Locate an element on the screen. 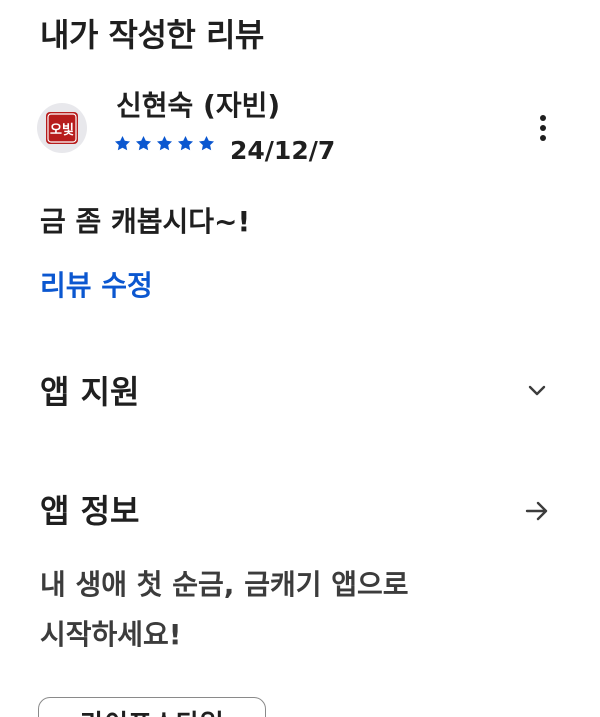 The image size is (600, 717). app-info-description-line: 내 생애 첫 순금, 금캐기 앱으로 is located at coordinates (224, 584).